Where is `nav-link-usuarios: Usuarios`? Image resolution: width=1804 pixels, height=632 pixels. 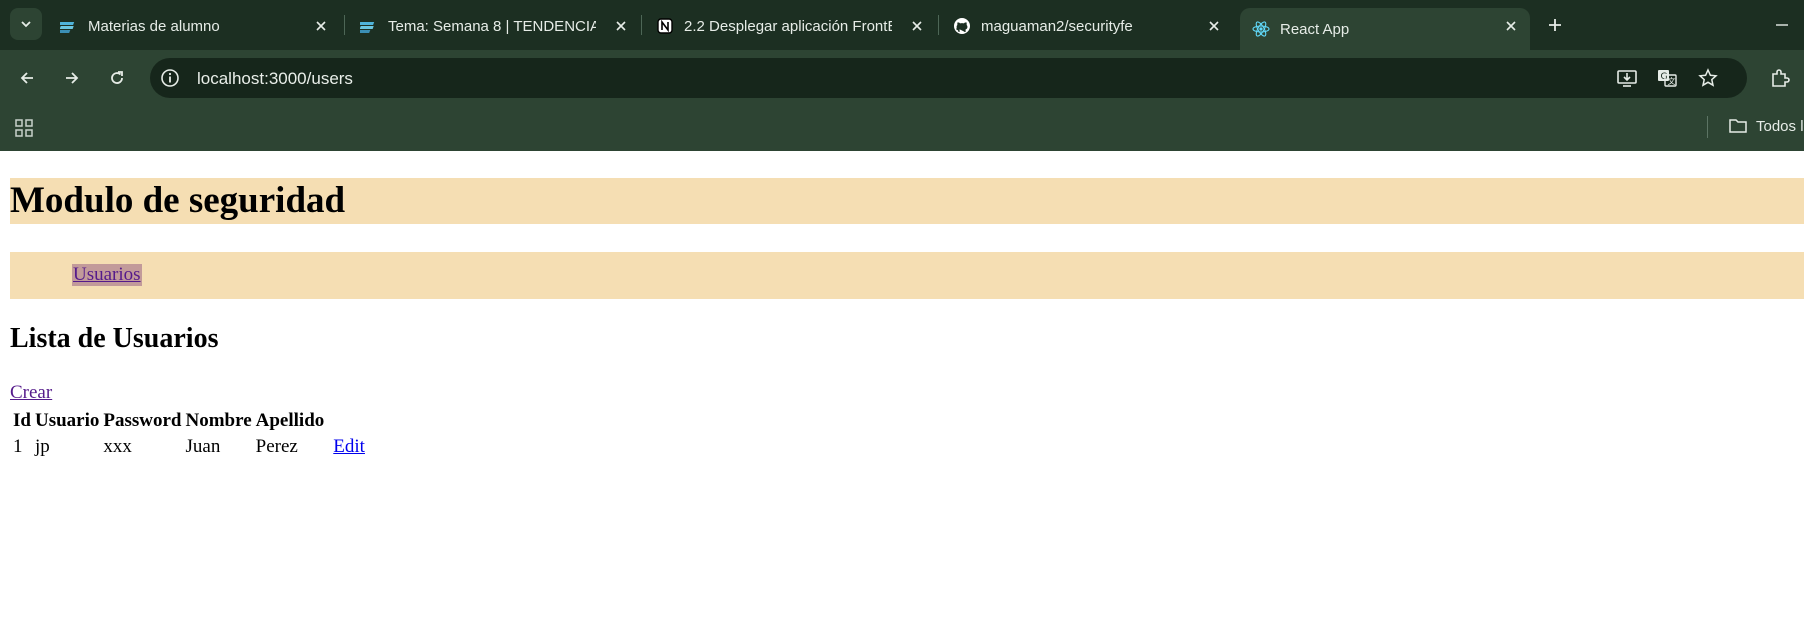 nav-link-usuarios: Usuarios is located at coordinates (107, 275).